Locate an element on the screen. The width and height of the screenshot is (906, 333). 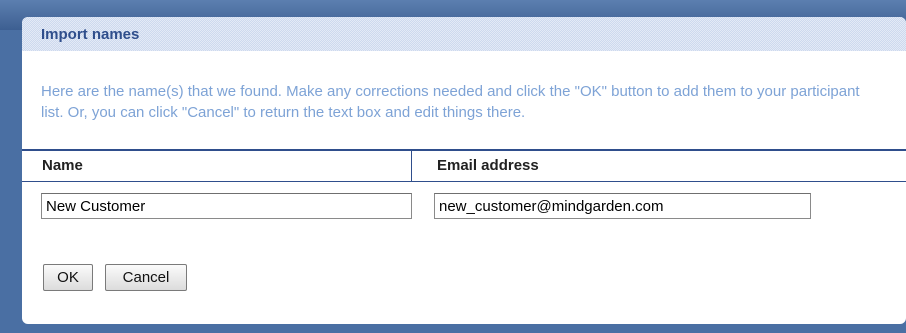
ok-button: OK is located at coordinates (68, 277).